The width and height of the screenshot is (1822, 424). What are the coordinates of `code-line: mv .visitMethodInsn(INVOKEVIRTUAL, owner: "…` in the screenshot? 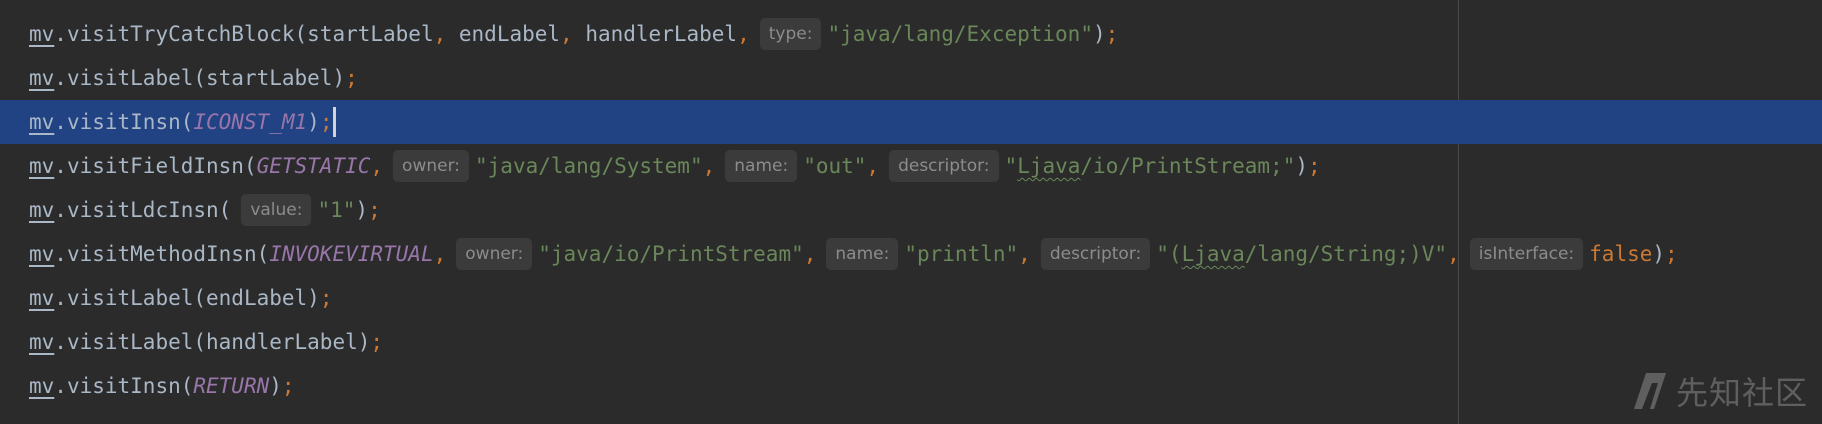 It's located at (911, 254).